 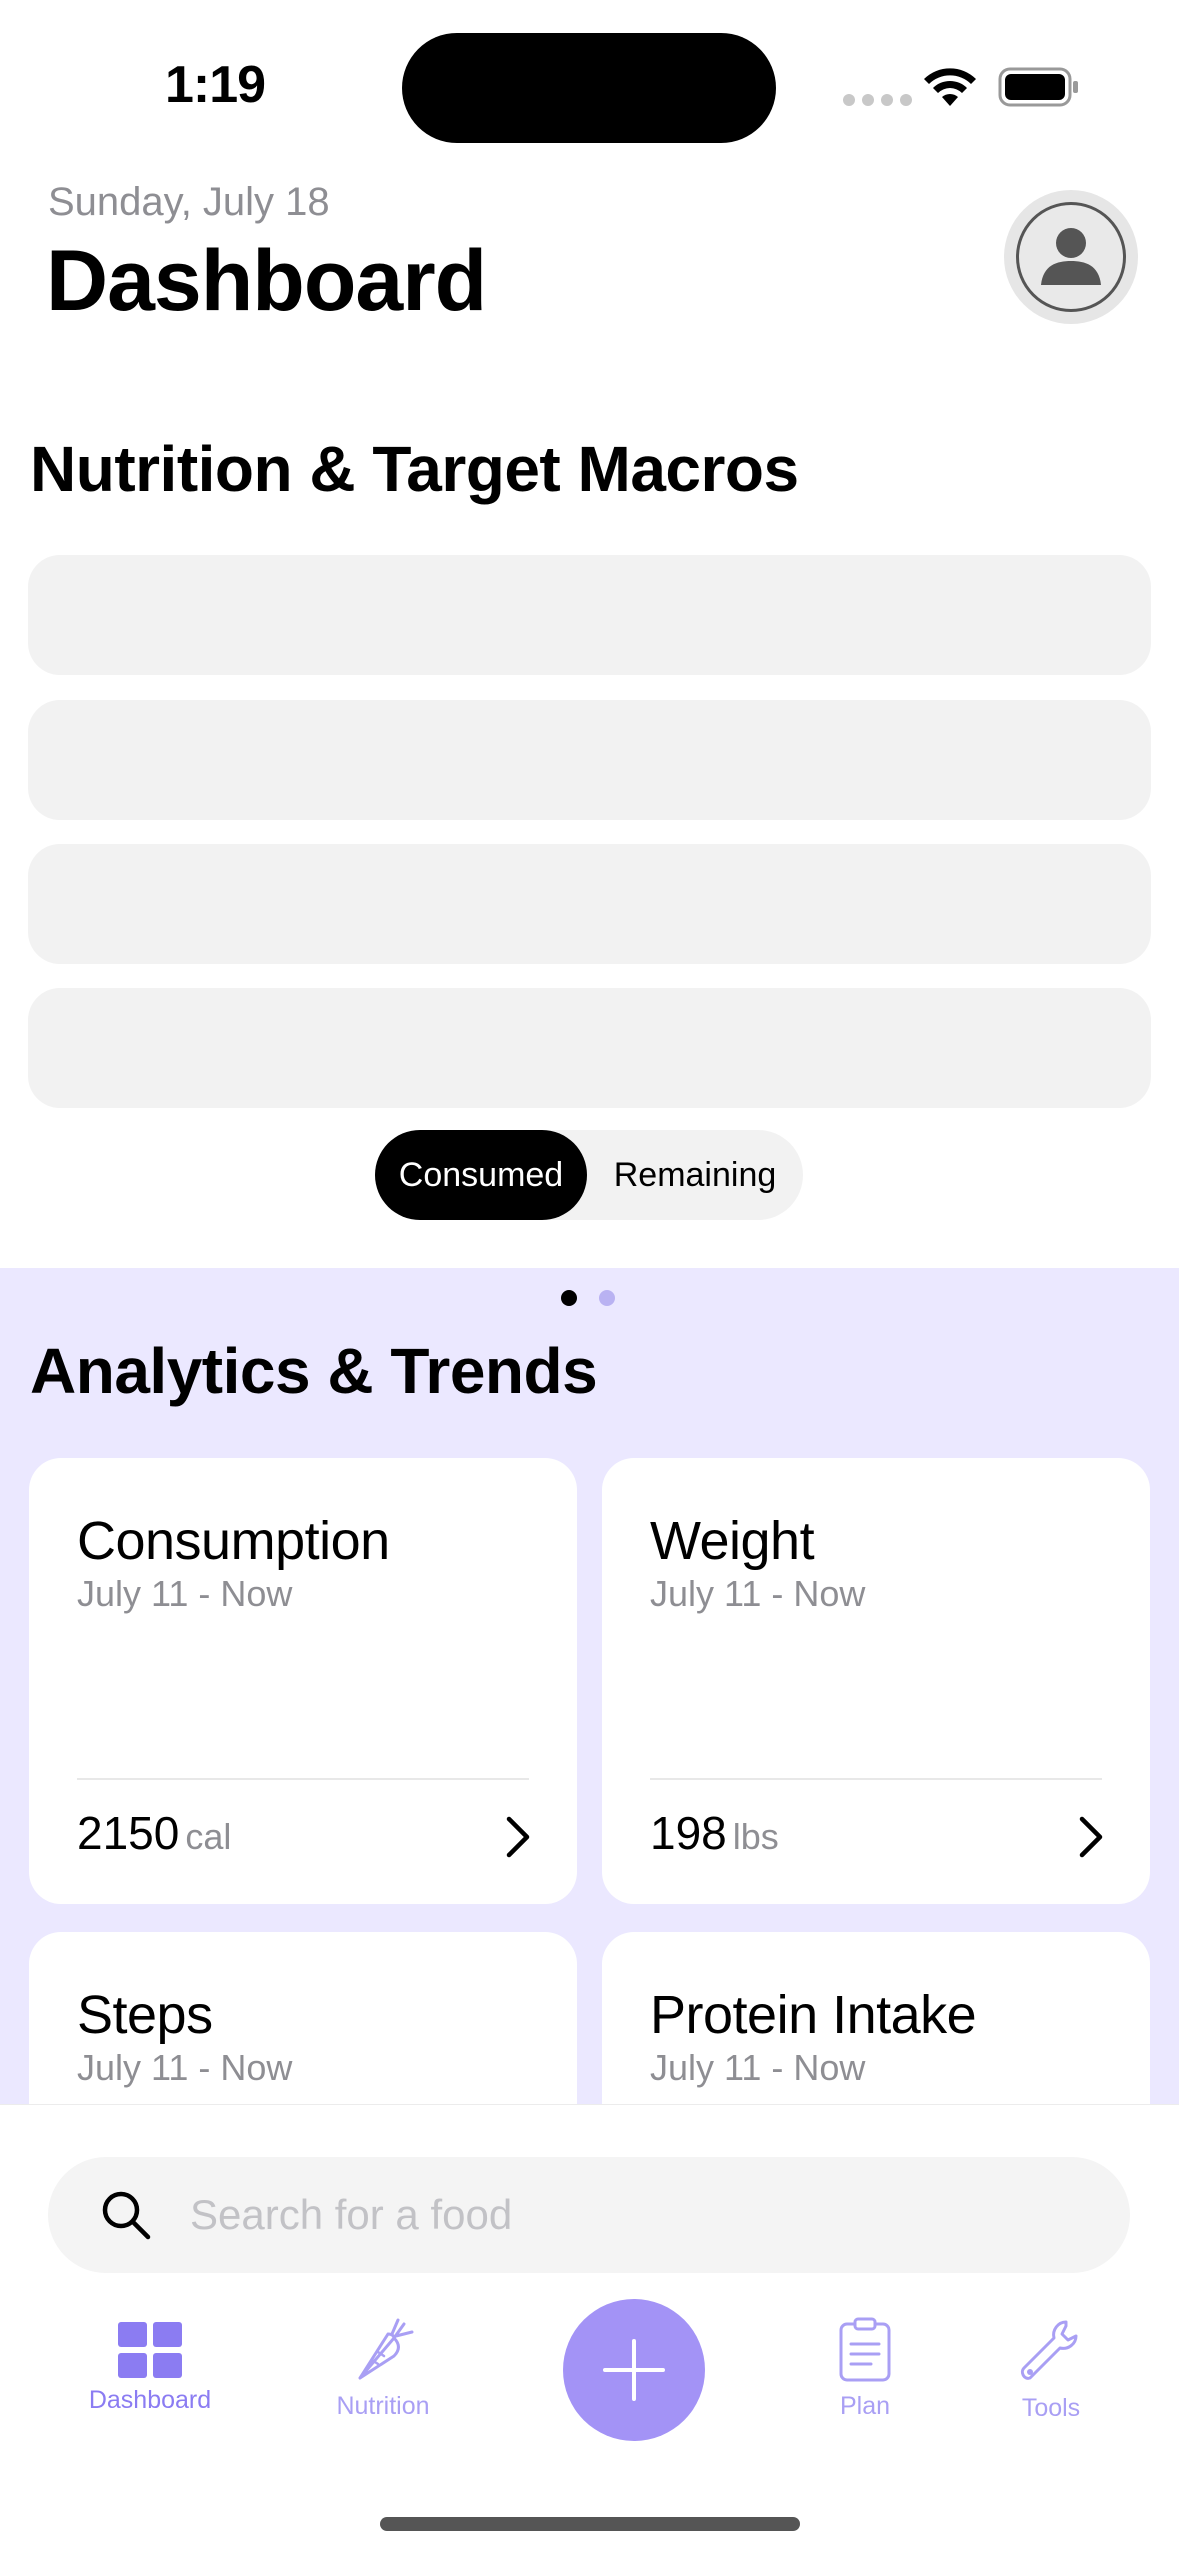 What do you see at coordinates (208, 1836) in the screenshot?
I see `consumption-unit: cal` at bounding box center [208, 1836].